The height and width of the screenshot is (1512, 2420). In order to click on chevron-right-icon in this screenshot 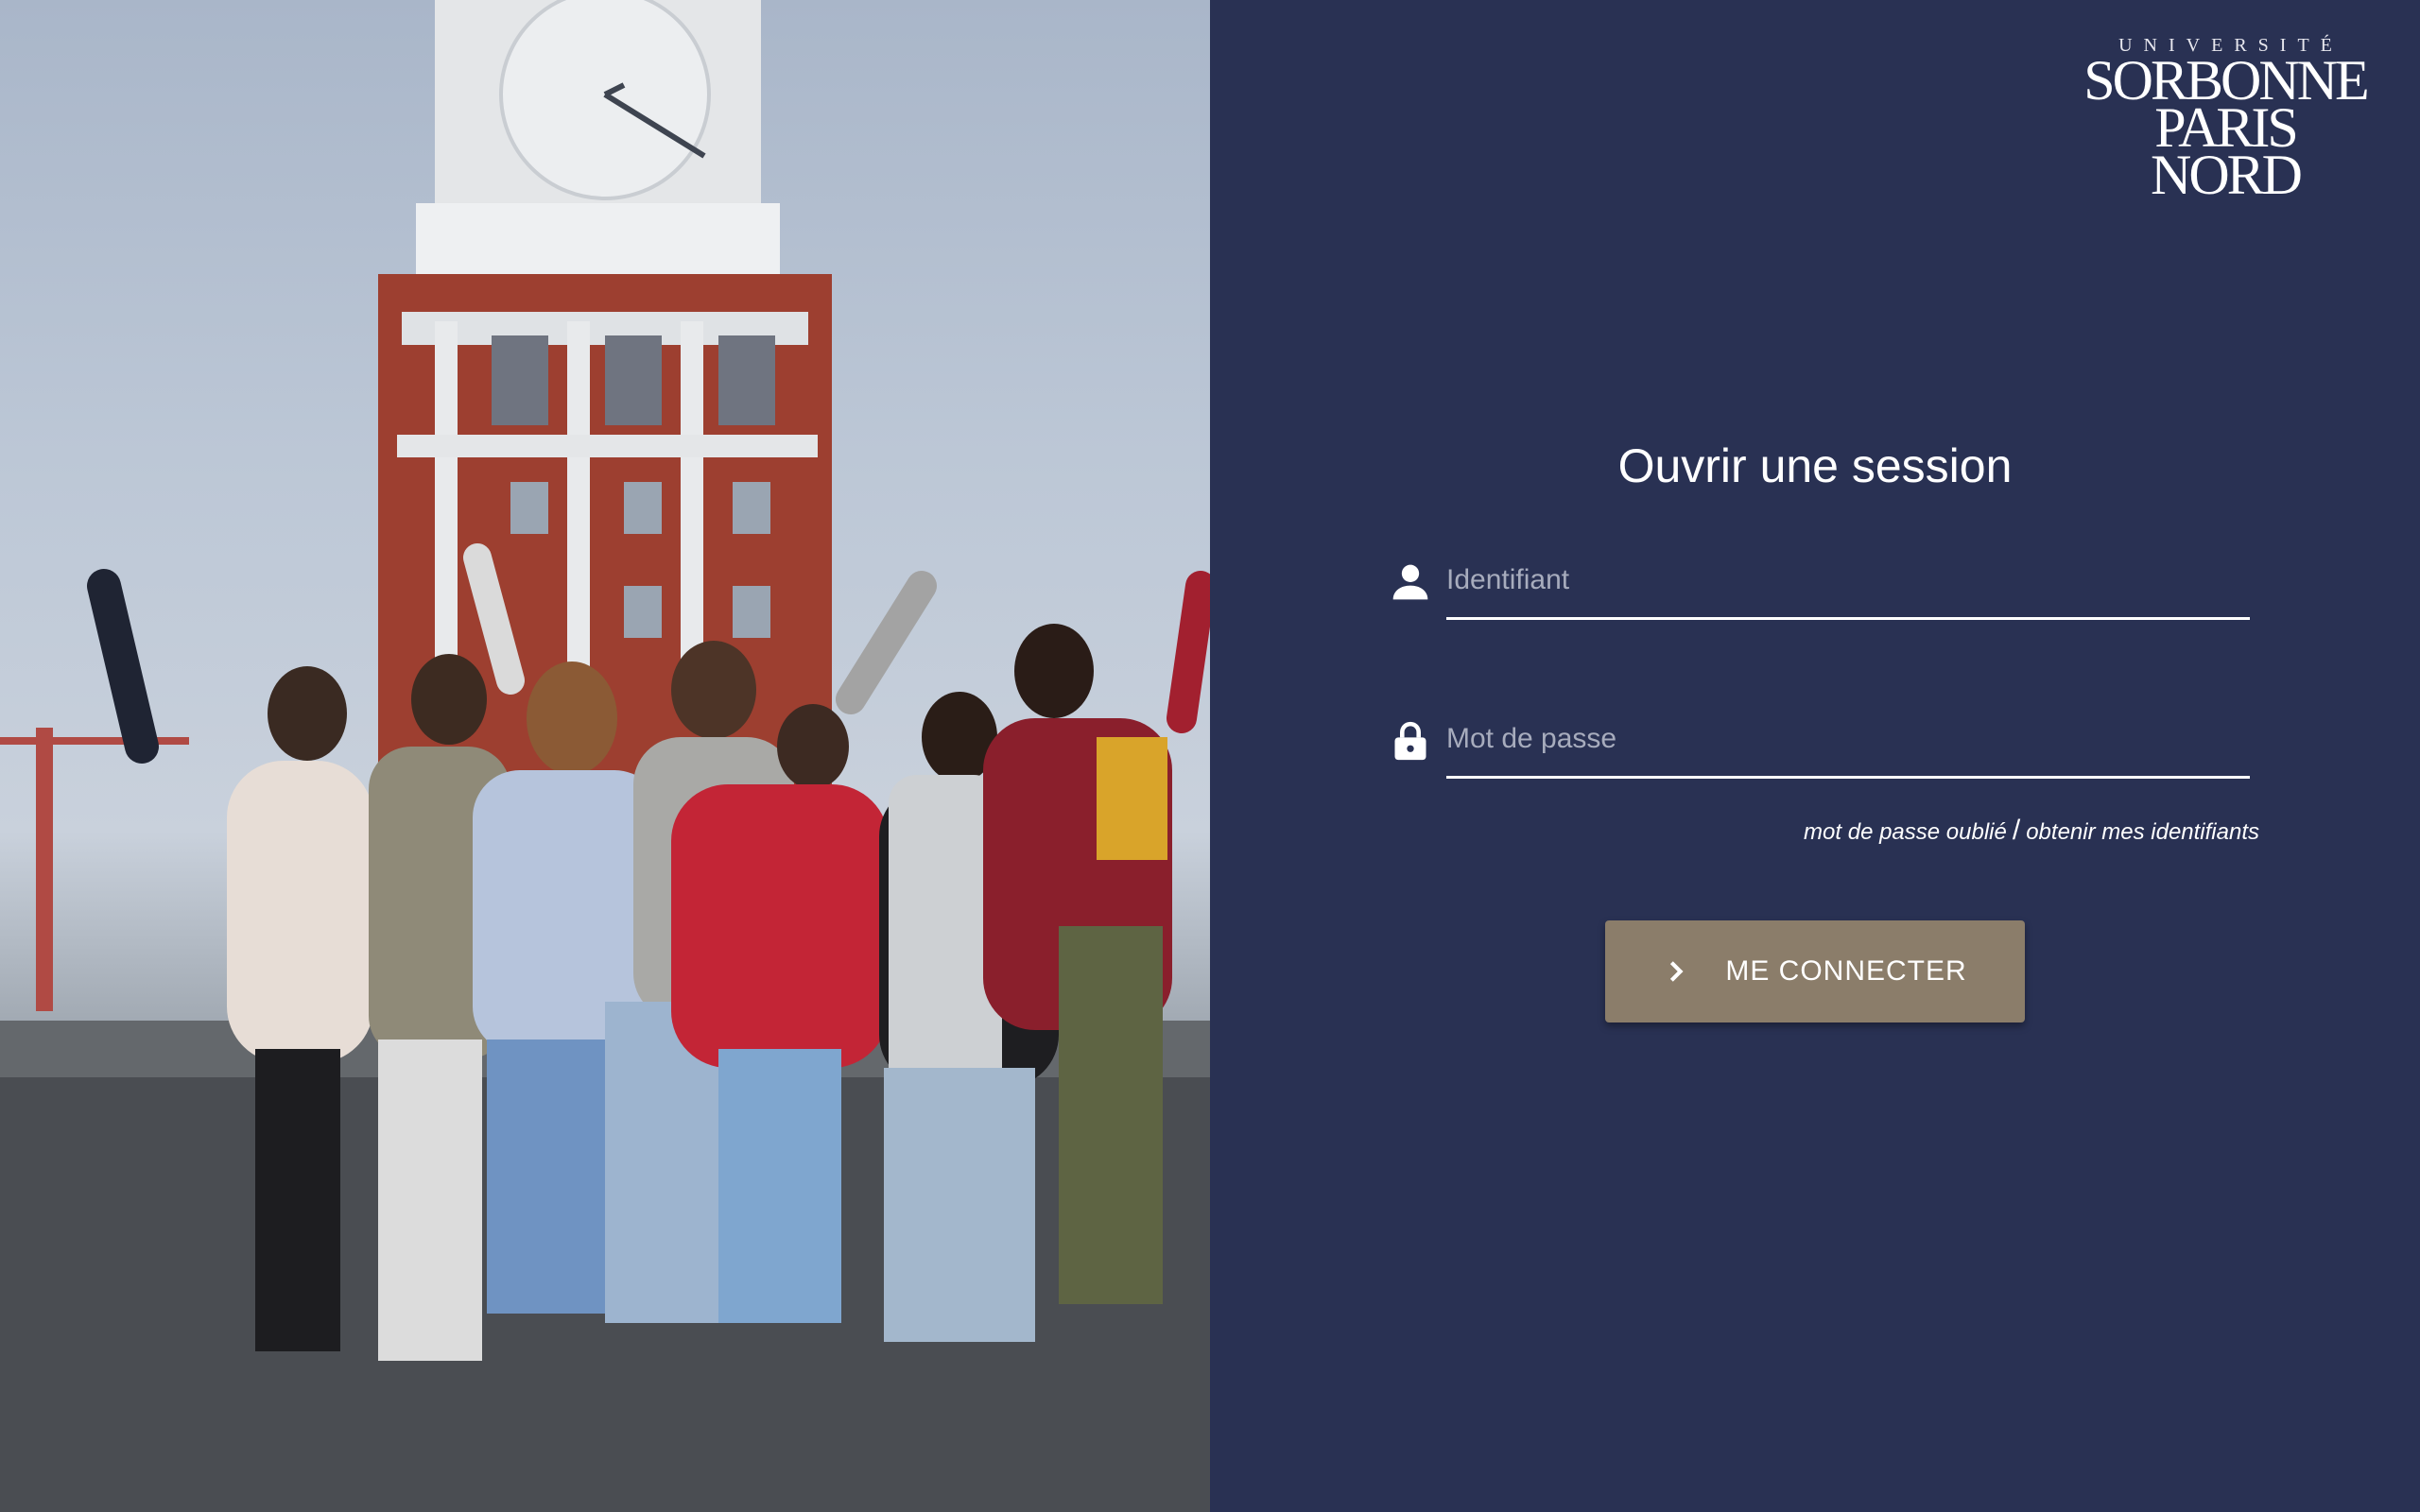, I will do `click(1677, 971)`.